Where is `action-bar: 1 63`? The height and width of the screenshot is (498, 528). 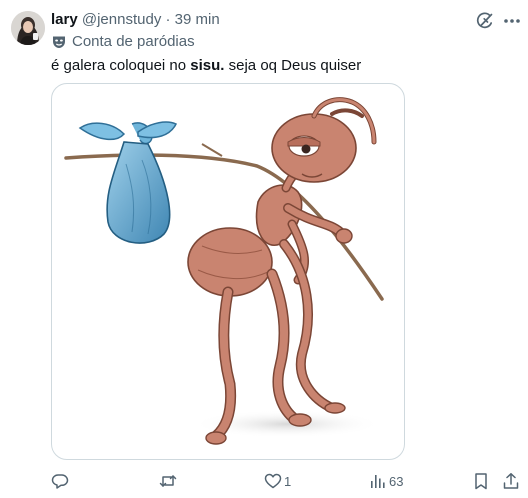
action-bar: 1 63 is located at coordinates (286, 481).